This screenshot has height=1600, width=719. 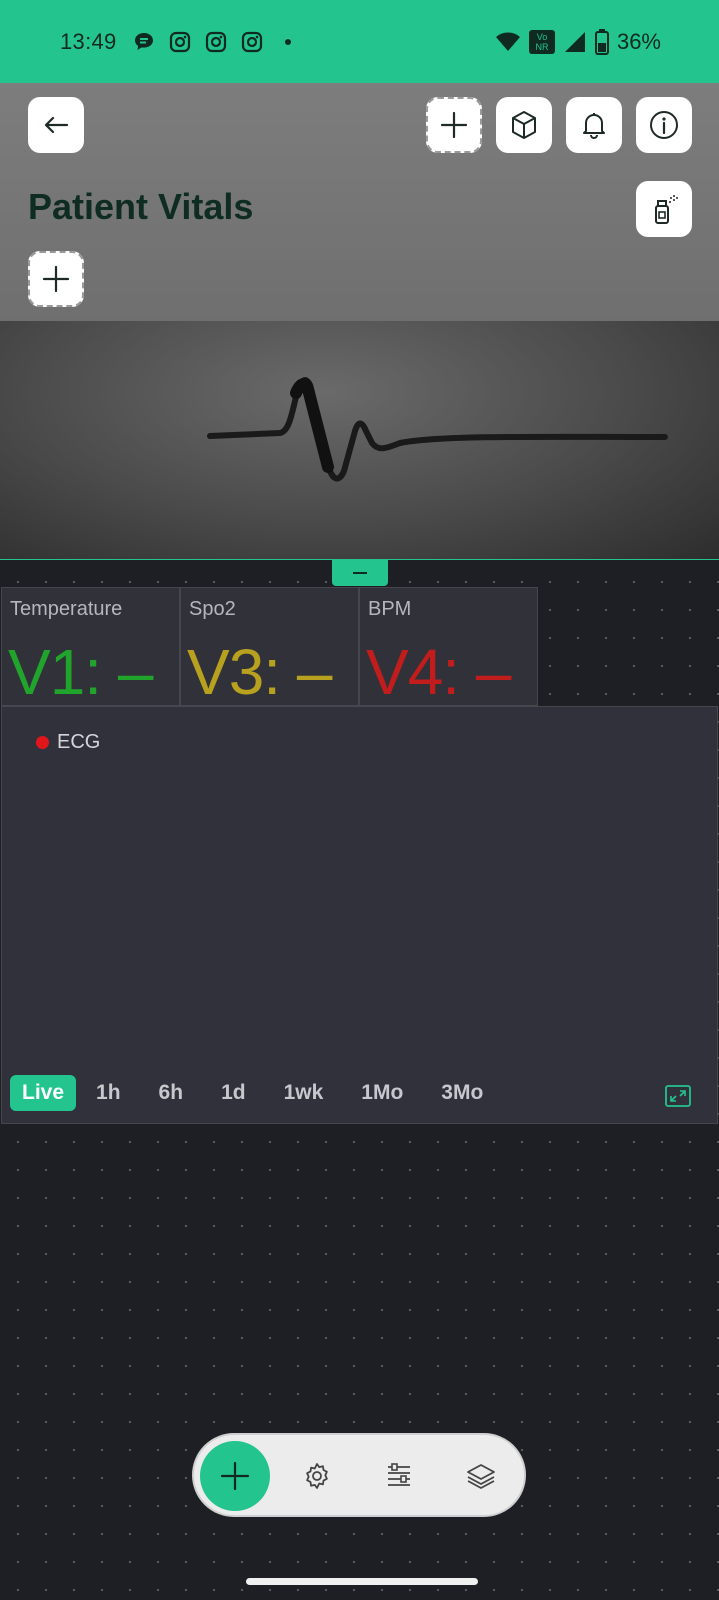 I want to click on dot-icon, so click(x=288, y=42).